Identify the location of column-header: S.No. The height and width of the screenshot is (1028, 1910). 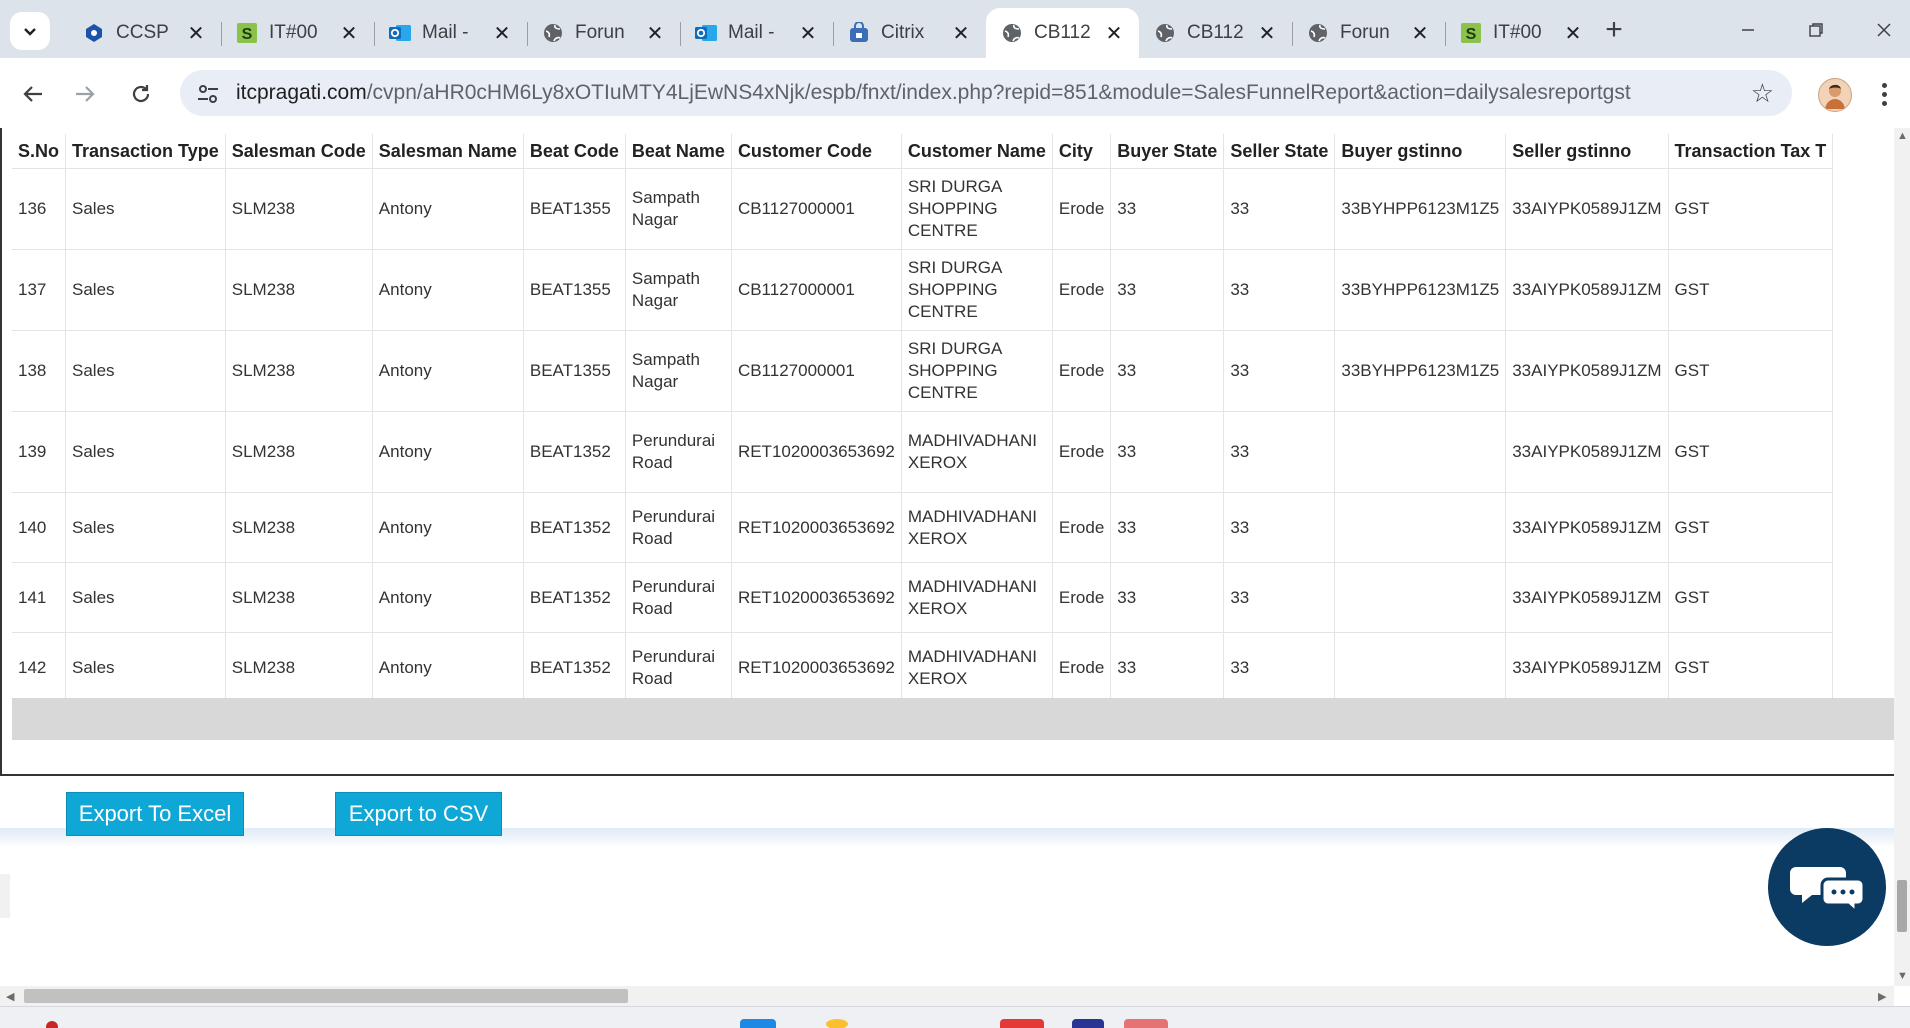
(39, 151).